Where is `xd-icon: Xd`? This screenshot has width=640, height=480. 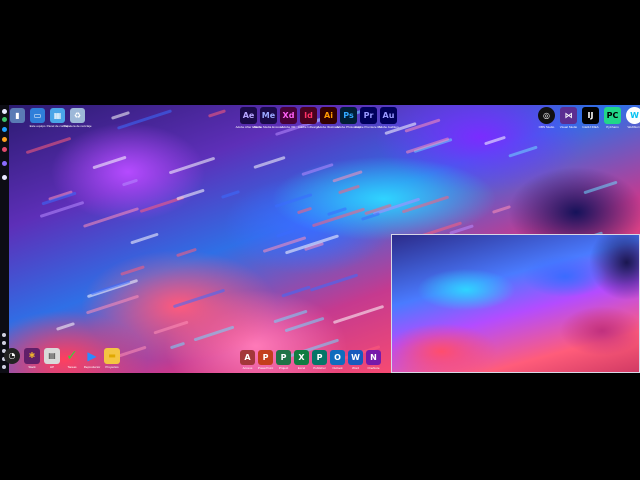 xd-icon: Xd is located at coordinates (288, 115).